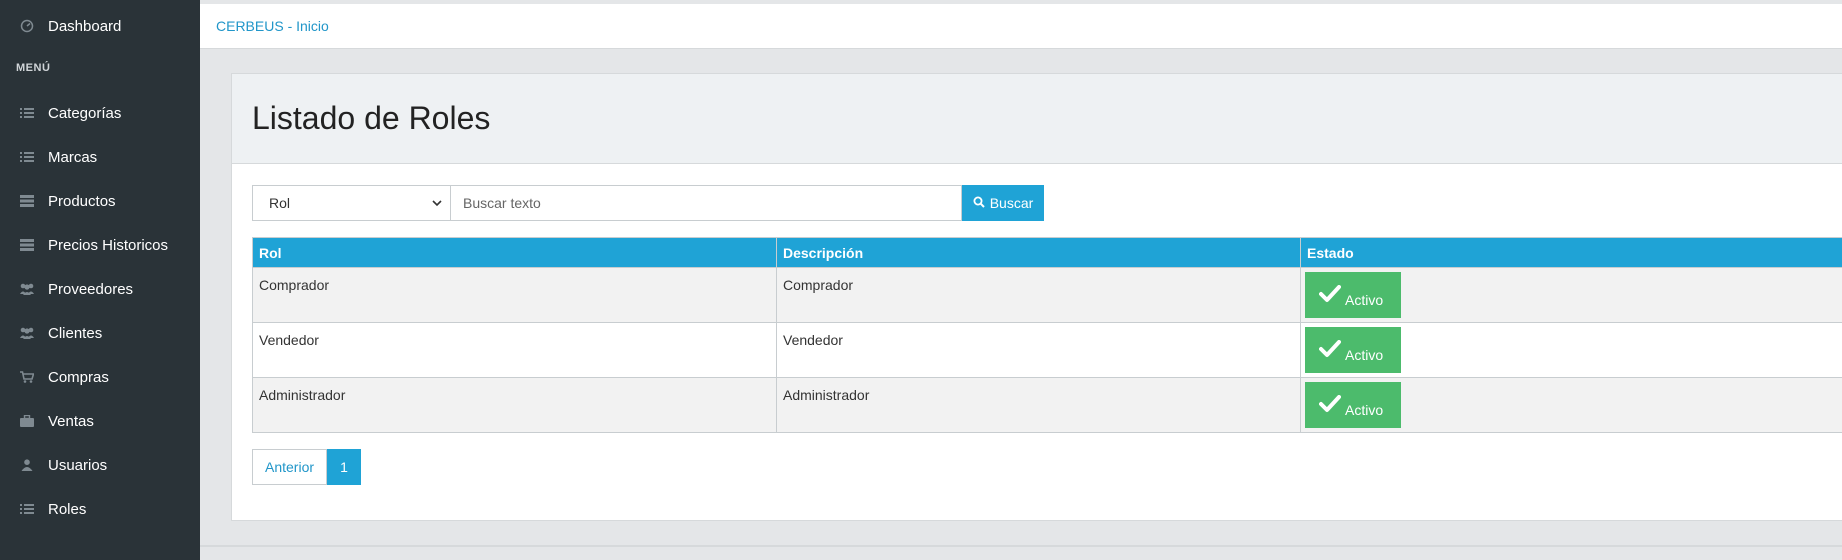 The height and width of the screenshot is (560, 1842). What do you see at coordinates (27, 421) in the screenshot?
I see `briefcase-icon` at bounding box center [27, 421].